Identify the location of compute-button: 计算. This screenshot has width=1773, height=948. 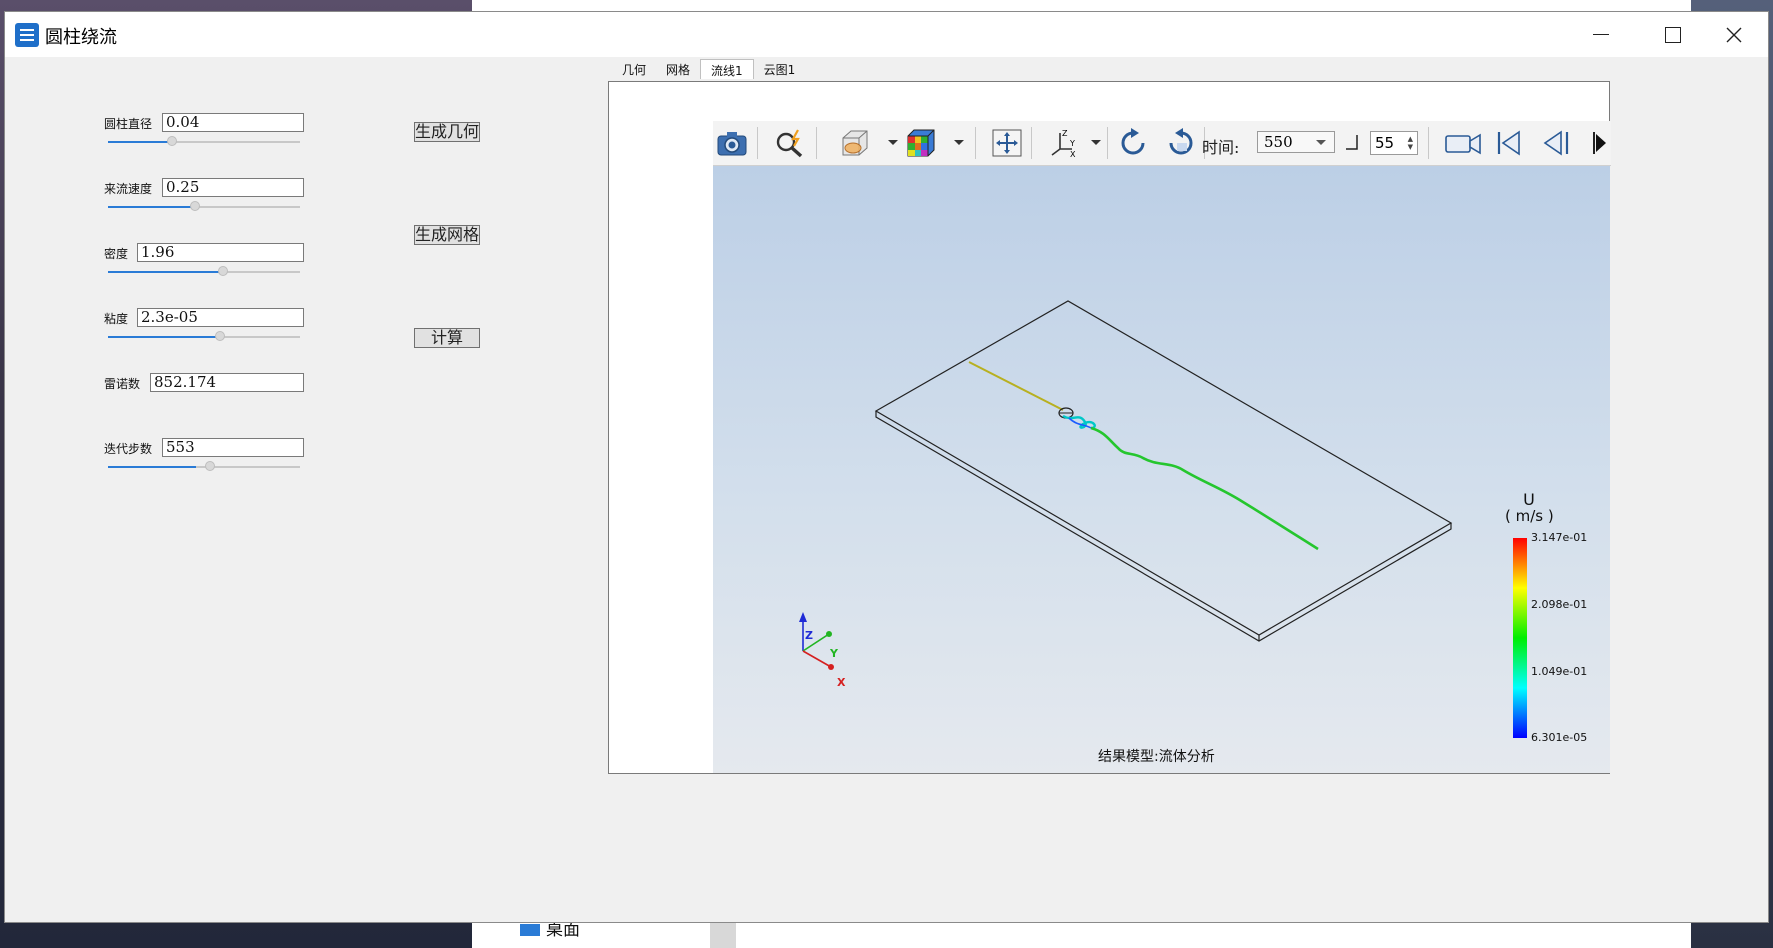
(447, 338).